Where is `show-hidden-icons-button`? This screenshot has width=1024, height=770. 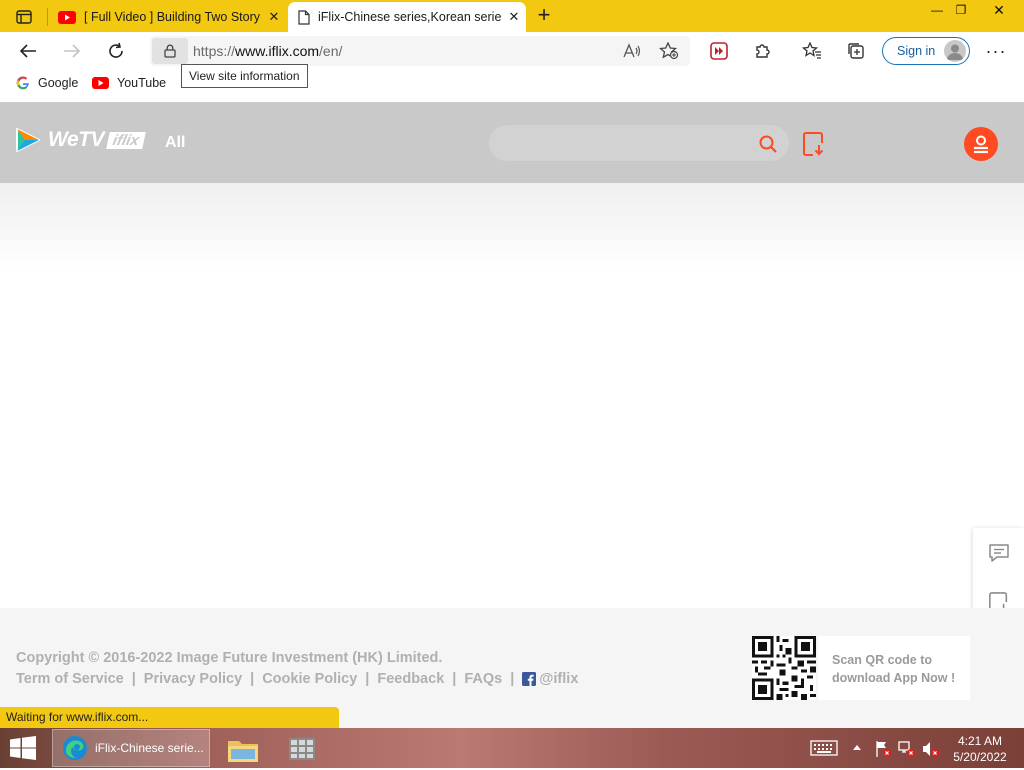
show-hidden-icons-button is located at coordinates (857, 750).